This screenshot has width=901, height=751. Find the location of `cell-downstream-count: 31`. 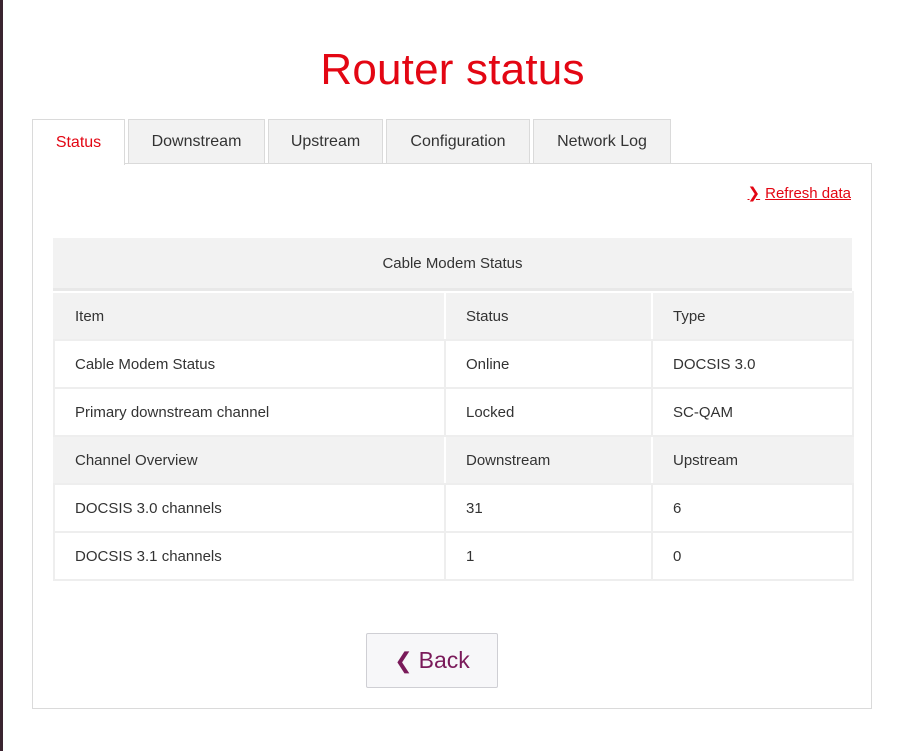

cell-downstream-count: 31 is located at coordinates (548, 508).